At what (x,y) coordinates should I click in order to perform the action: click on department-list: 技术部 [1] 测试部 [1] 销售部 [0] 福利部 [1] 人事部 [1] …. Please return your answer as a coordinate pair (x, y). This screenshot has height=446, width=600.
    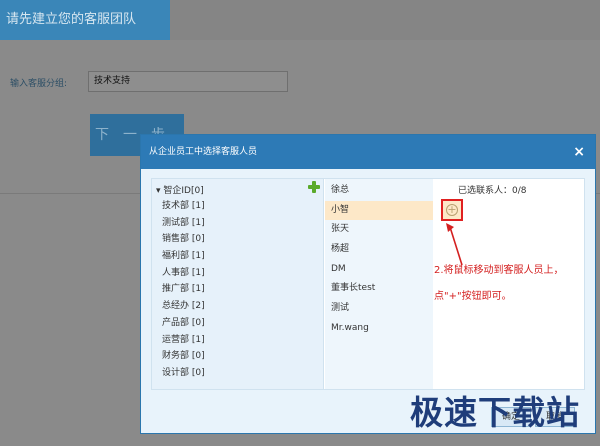
    Looking at the image, I should click on (183, 290).